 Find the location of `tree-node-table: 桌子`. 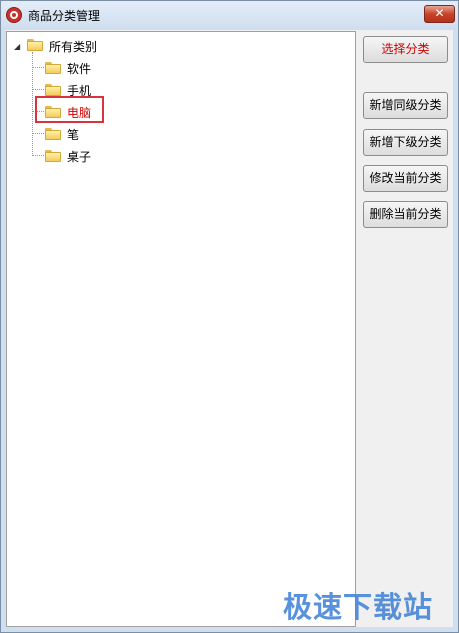

tree-node-table: 桌子 is located at coordinates (85, 156).